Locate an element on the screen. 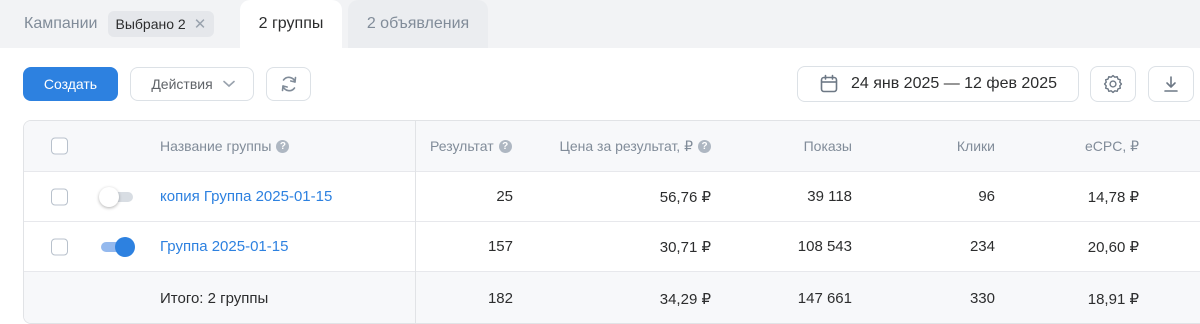 The width and height of the screenshot is (1200, 324). calendar-icon is located at coordinates (829, 84).